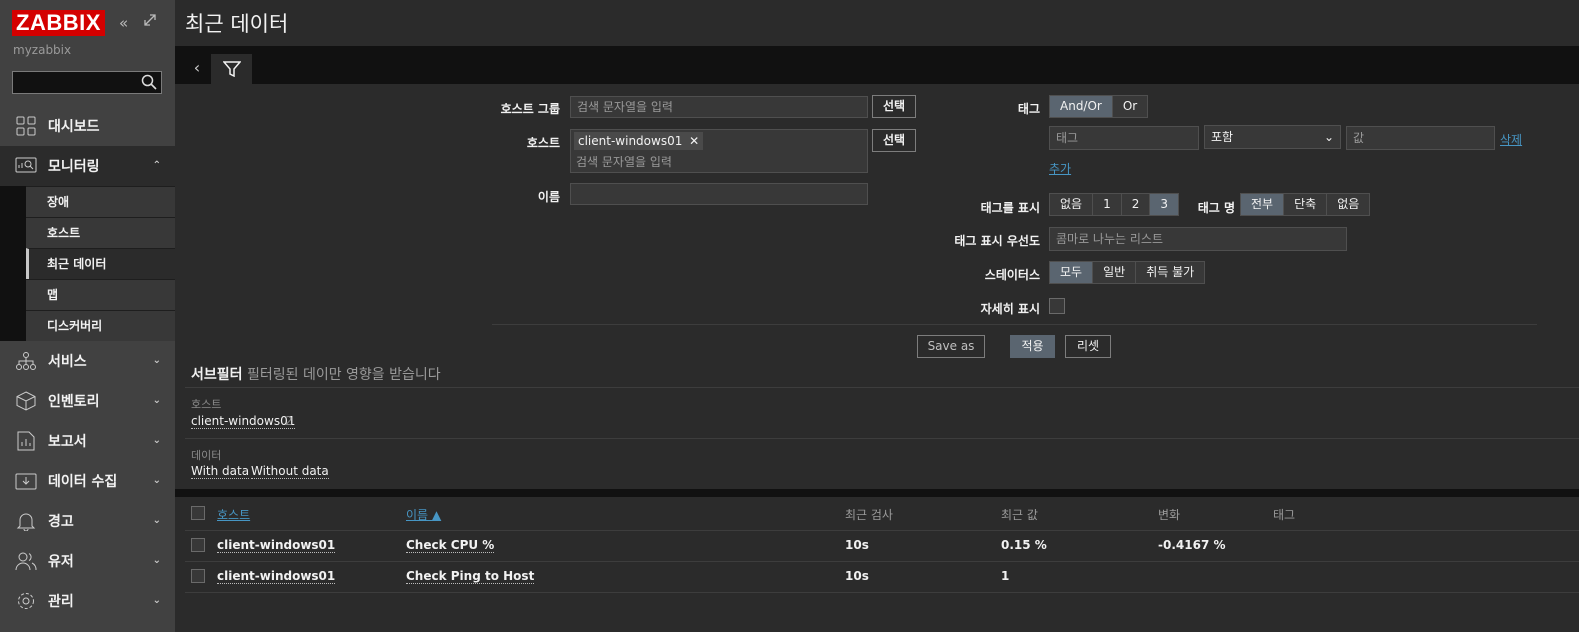 The width and height of the screenshot is (1579, 632). What do you see at coordinates (1028, 109) in the screenshot?
I see `tags-label: 태그` at bounding box center [1028, 109].